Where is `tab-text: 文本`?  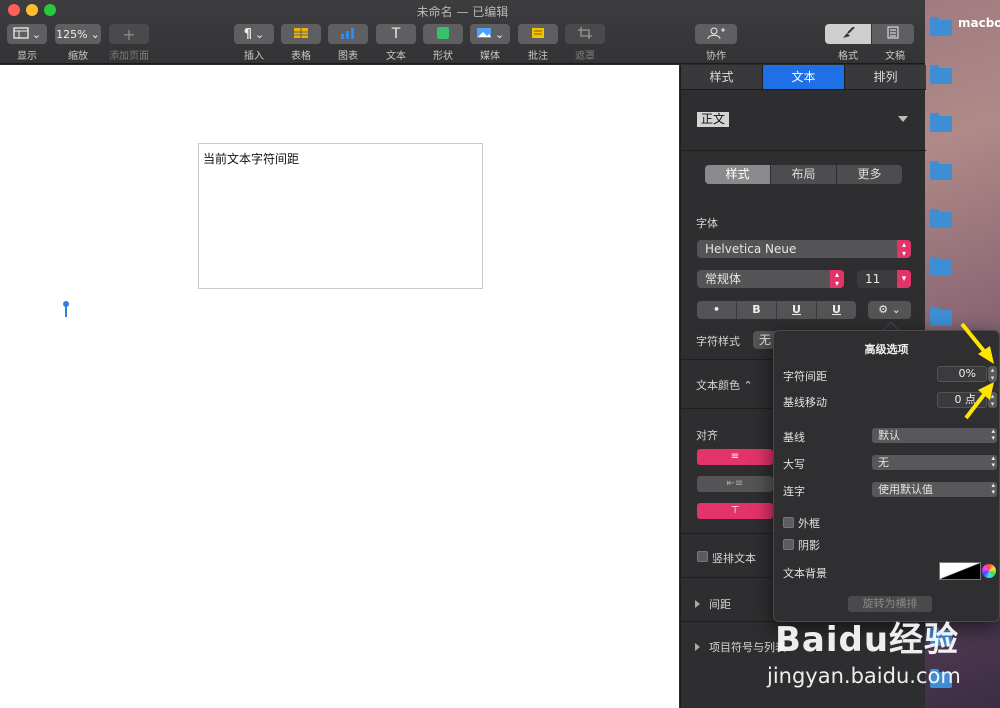 tab-text: 文本 is located at coordinates (804, 77).